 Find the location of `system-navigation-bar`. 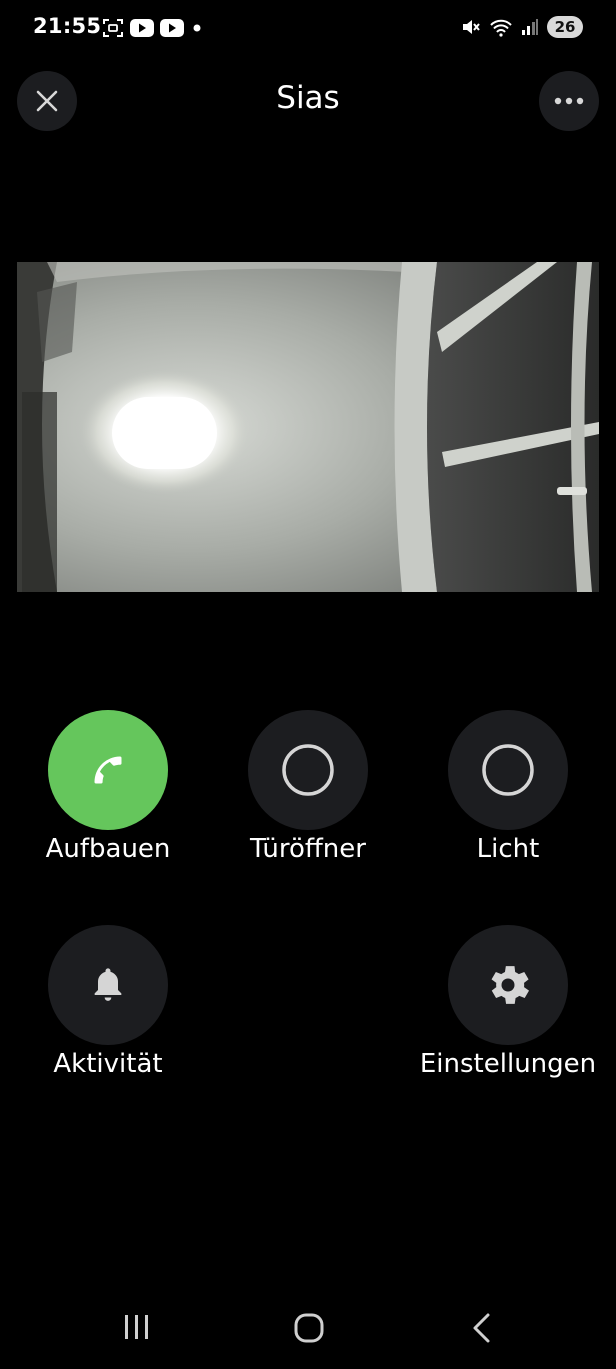

system-navigation-bar is located at coordinates (308, 1329).